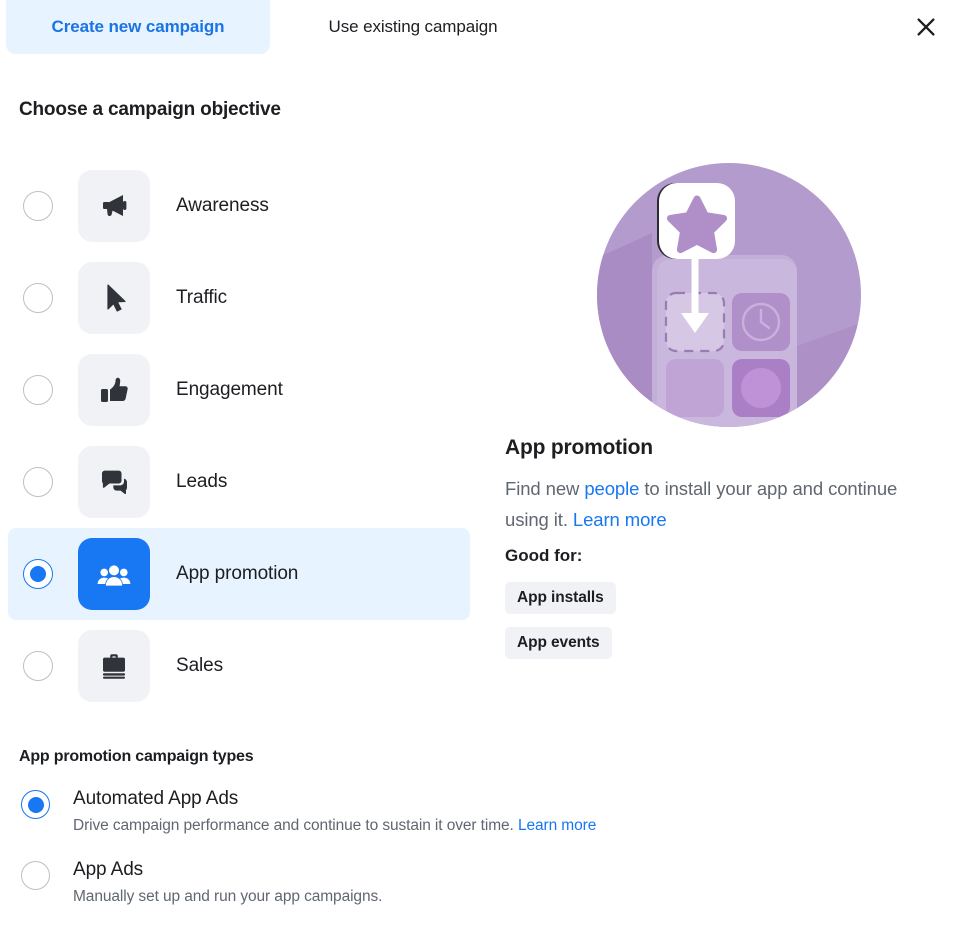  I want to click on objective-row-app-promotion: App promotion, so click(239, 574).